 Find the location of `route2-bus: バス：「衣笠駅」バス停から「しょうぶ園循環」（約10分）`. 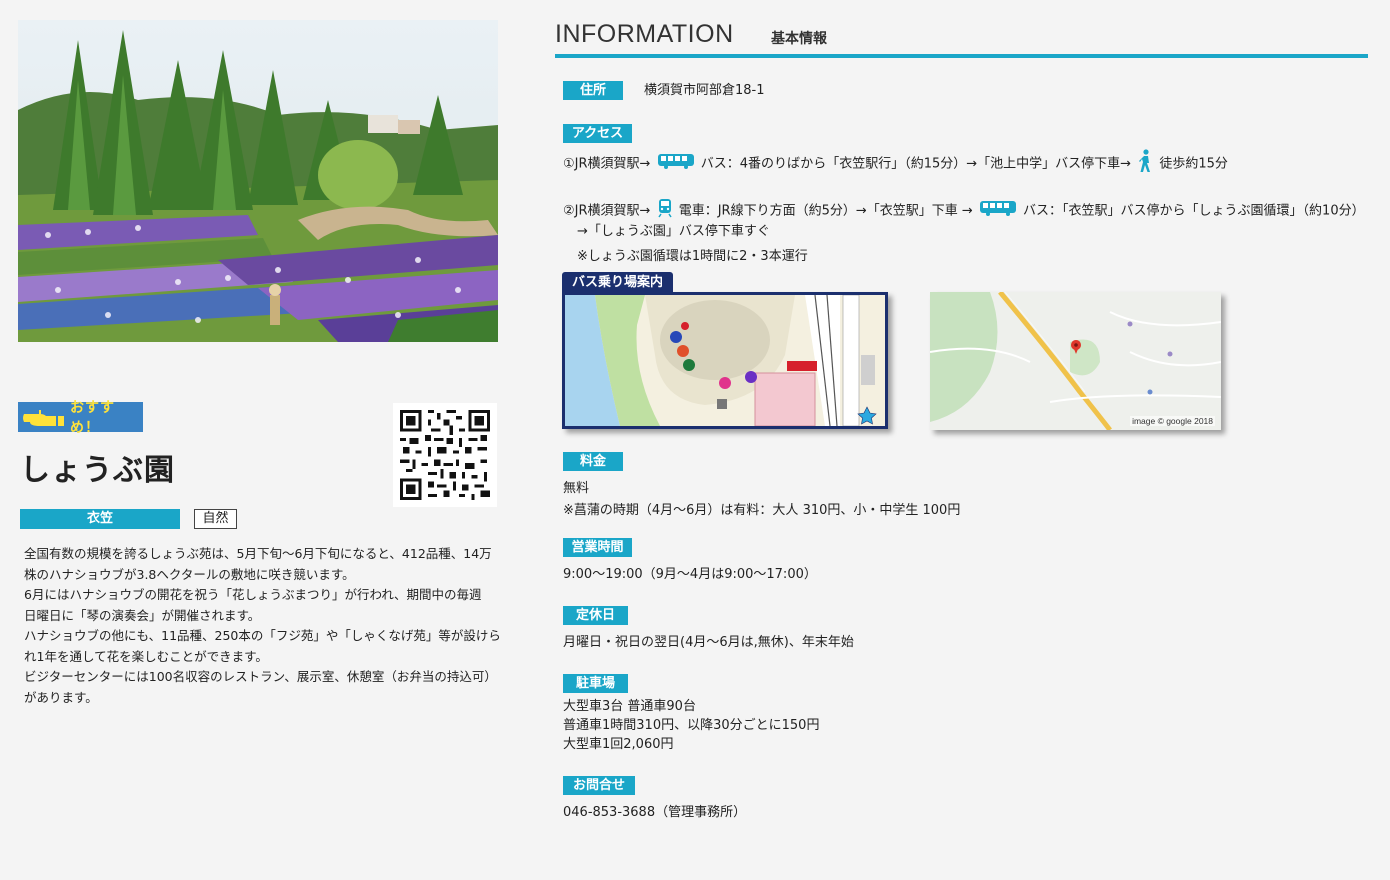

route2-bus: バス：「衣笠駅」バス停から「しょうぶ園循環」（約10分） is located at coordinates (1194, 211).